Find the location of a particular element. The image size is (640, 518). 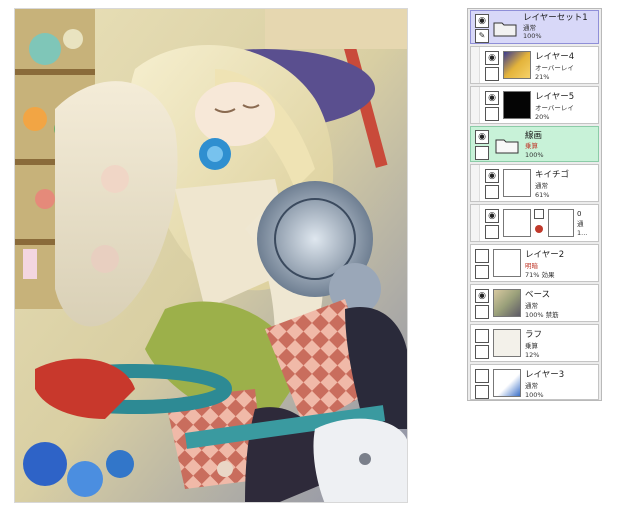

link-icon is located at coordinates (539, 214).